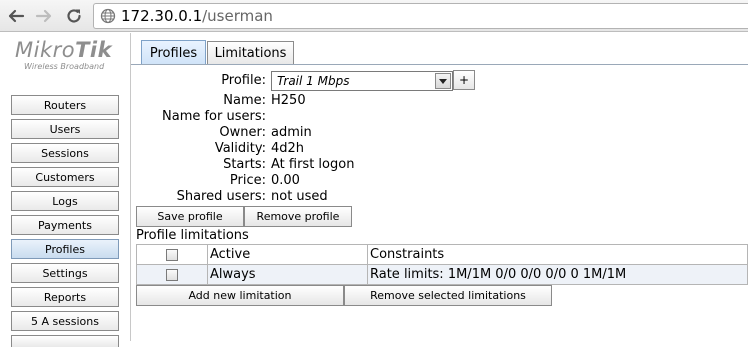 This screenshot has width=748, height=347. What do you see at coordinates (45, 50) in the screenshot?
I see `logo-light: Mikro` at bounding box center [45, 50].